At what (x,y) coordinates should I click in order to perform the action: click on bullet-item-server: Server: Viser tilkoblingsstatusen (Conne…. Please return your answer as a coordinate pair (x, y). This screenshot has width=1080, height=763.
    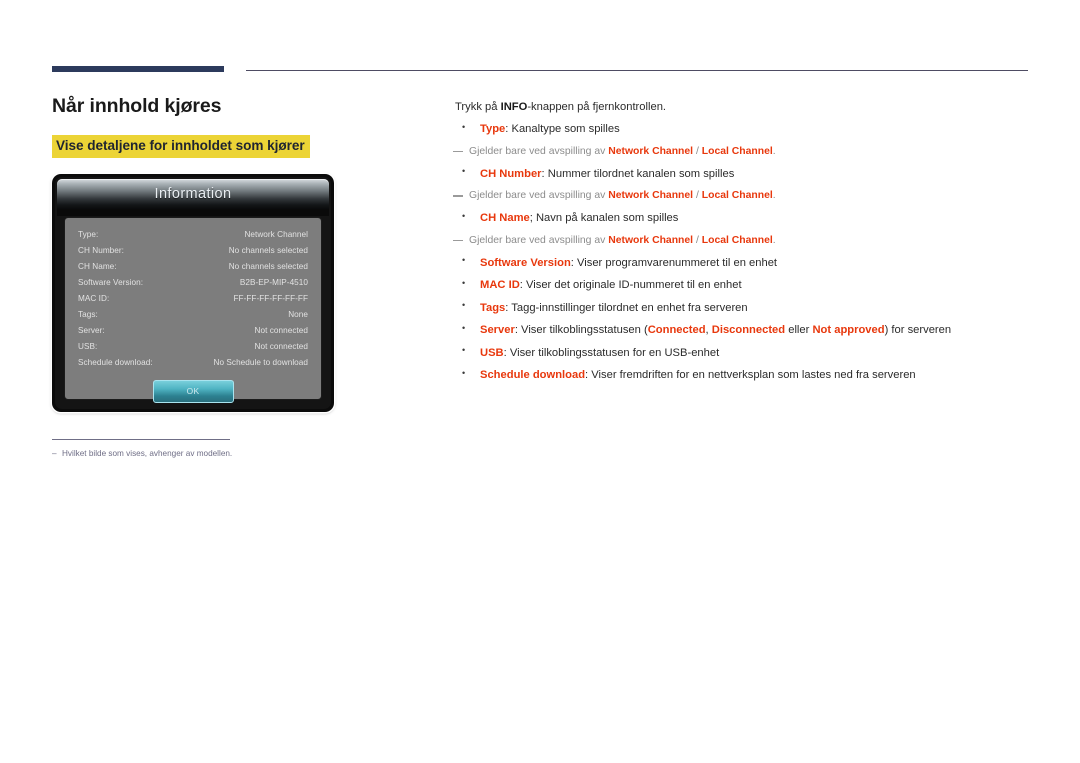
    Looking at the image, I should click on (743, 330).